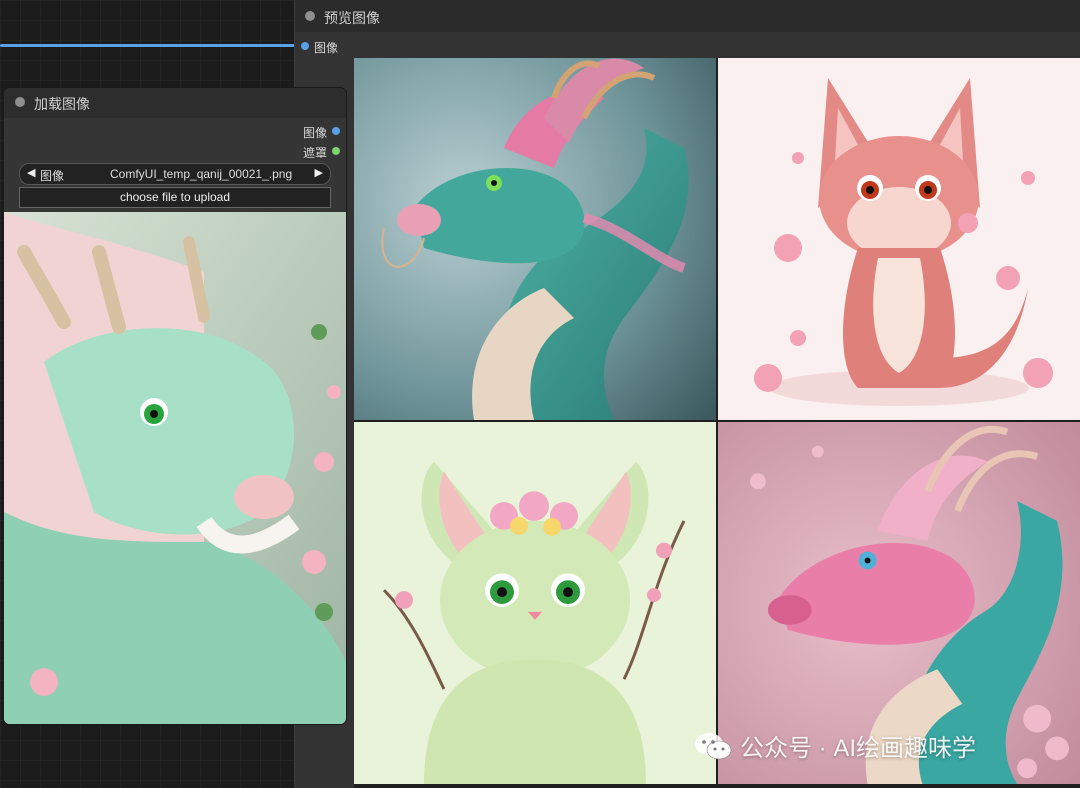  What do you see at coordinates (326, 48) in the screenshot?
I see `image-input-label: 图像` at bounding box center [326, 48].